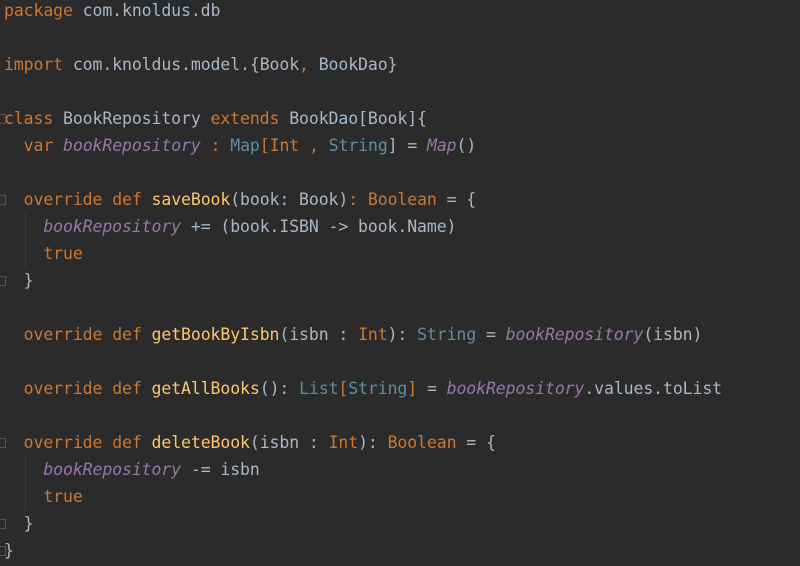 This screenshot has width=800, height=566. I want to click on code-token: getAllBooks, so click(205, 388).